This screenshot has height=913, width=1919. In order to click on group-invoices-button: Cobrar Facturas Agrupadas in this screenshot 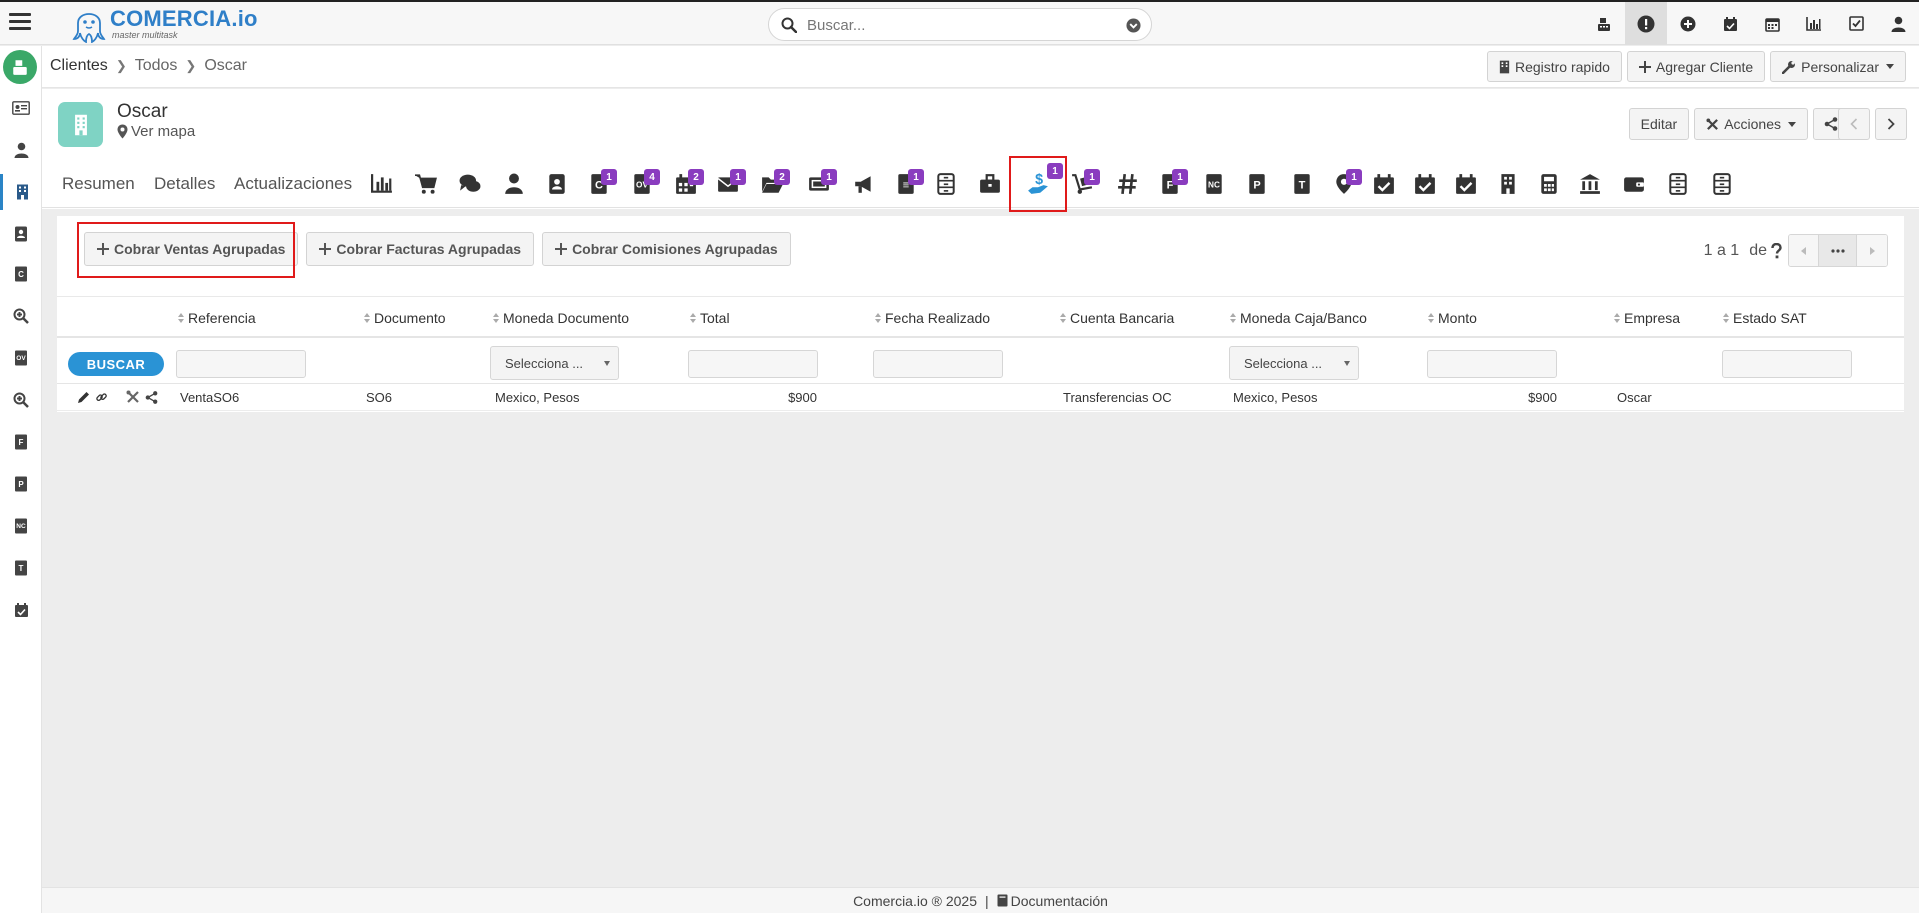, I will do `click(420, 249)`.